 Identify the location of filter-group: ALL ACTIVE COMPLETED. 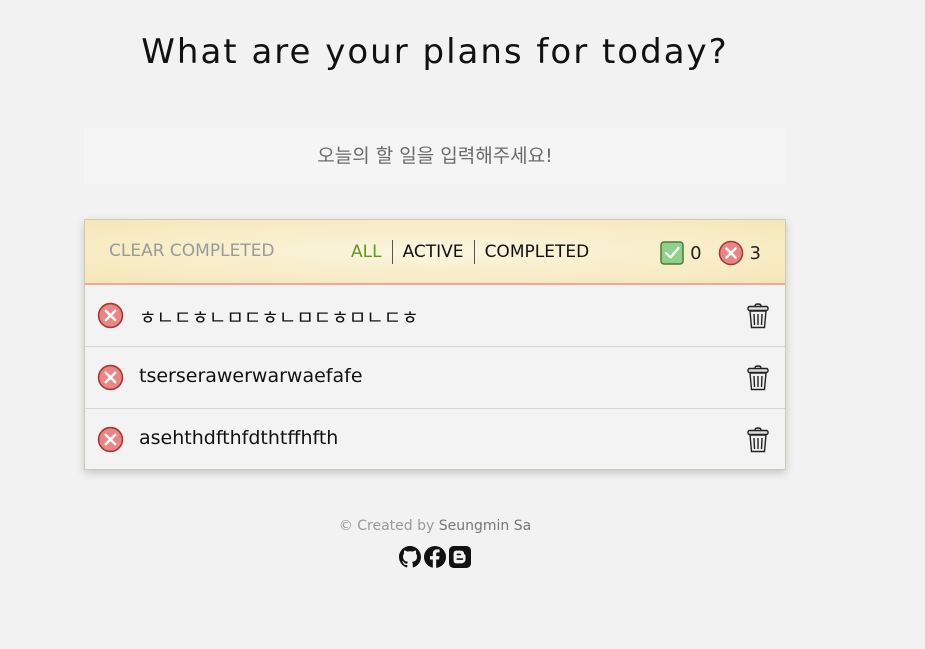
(470, 252).